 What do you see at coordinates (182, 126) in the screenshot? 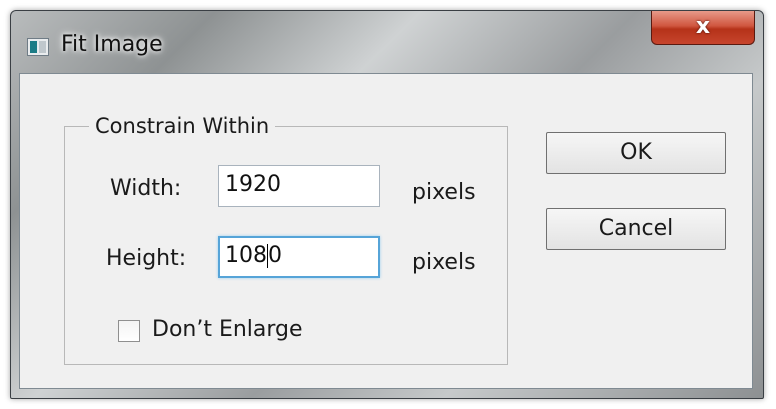
I see `group-legend: Constrain Within` at bounding box center [182, 126].